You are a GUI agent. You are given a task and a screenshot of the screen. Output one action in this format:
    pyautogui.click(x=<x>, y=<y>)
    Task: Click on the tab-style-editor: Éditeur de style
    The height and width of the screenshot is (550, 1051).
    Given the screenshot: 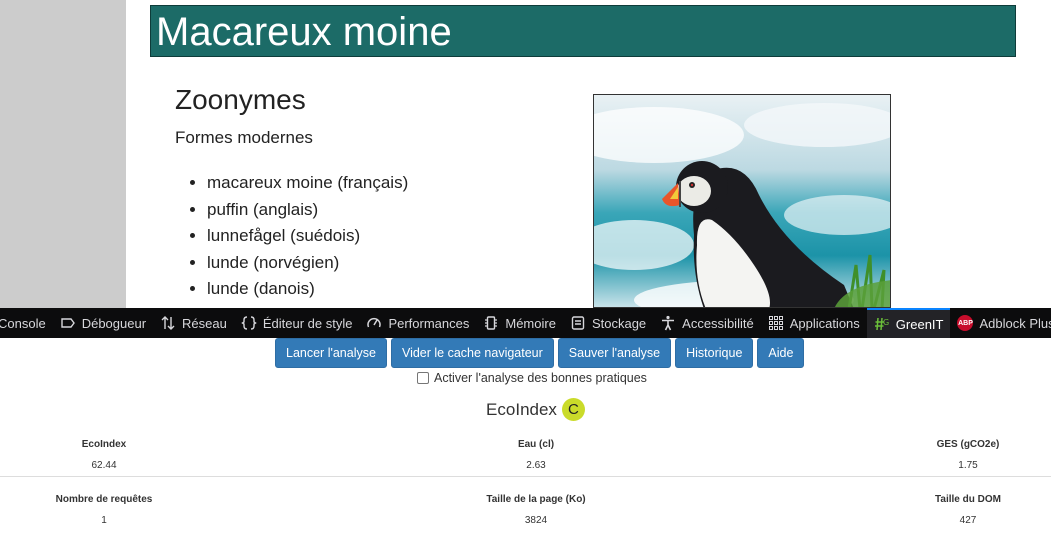 What is the action you would take?
    pyautogui.click(x=297, y=323)
    